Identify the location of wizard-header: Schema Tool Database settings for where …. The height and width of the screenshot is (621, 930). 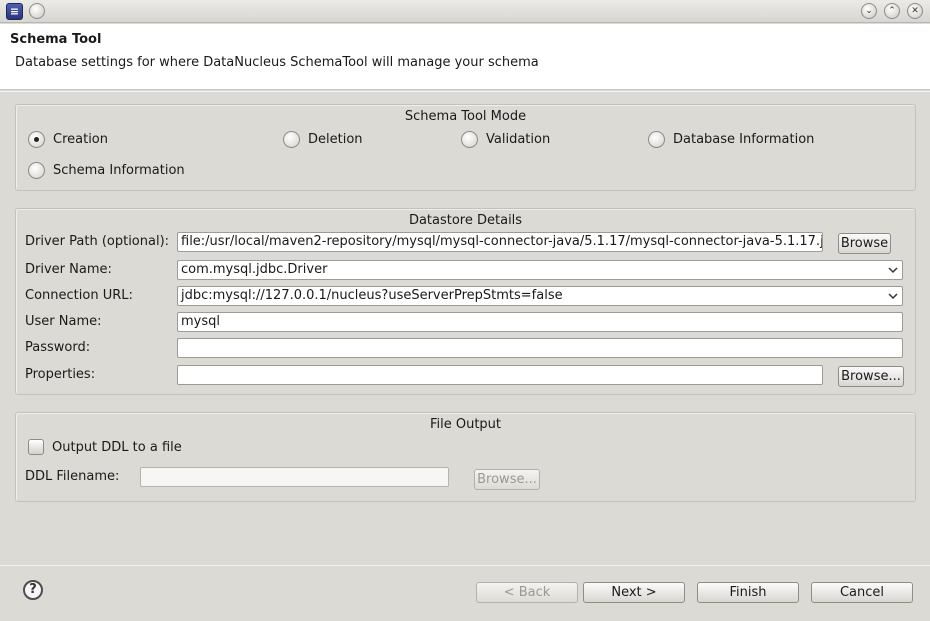
(465, 57).